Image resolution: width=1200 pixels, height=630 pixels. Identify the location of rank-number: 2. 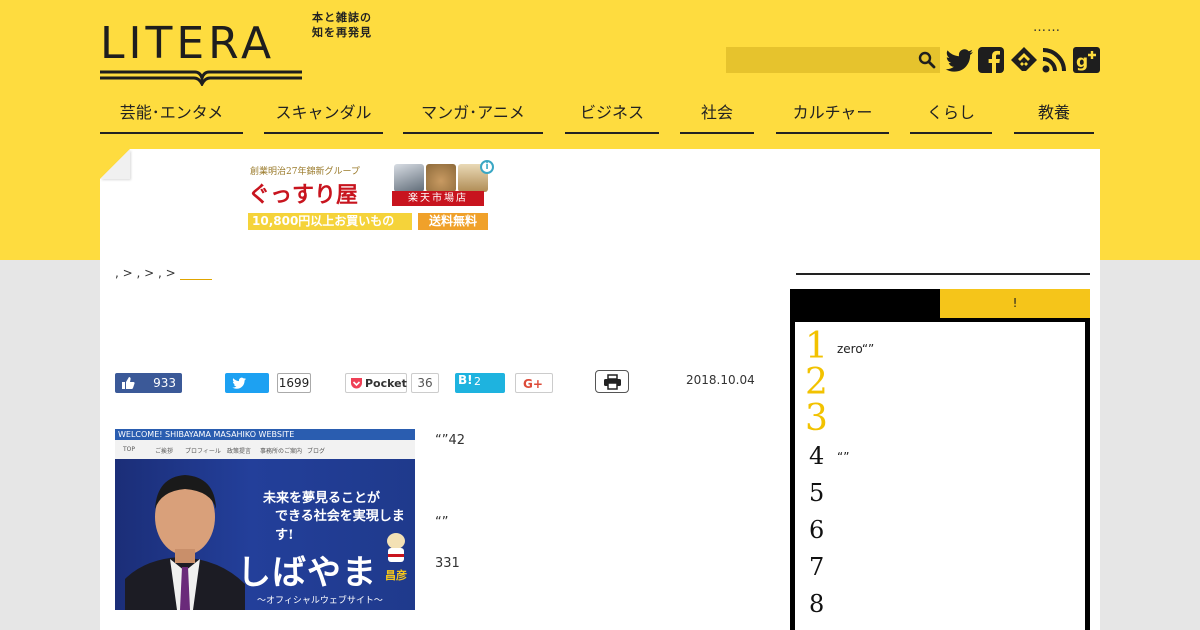
(816, 382).